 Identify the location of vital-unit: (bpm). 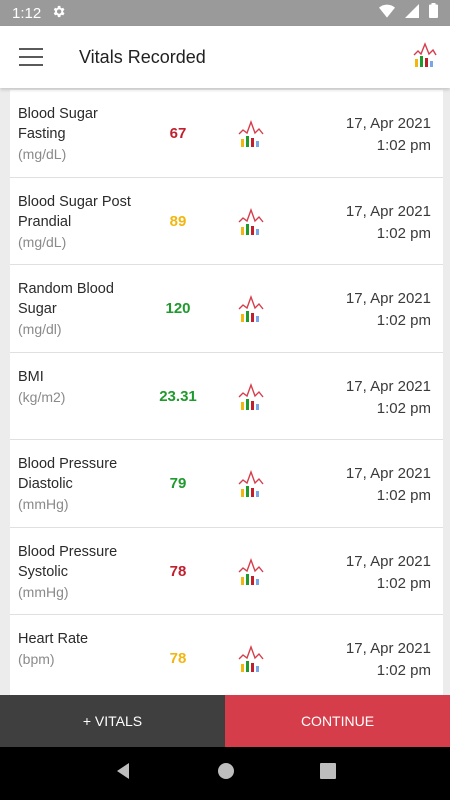
(36, 659).